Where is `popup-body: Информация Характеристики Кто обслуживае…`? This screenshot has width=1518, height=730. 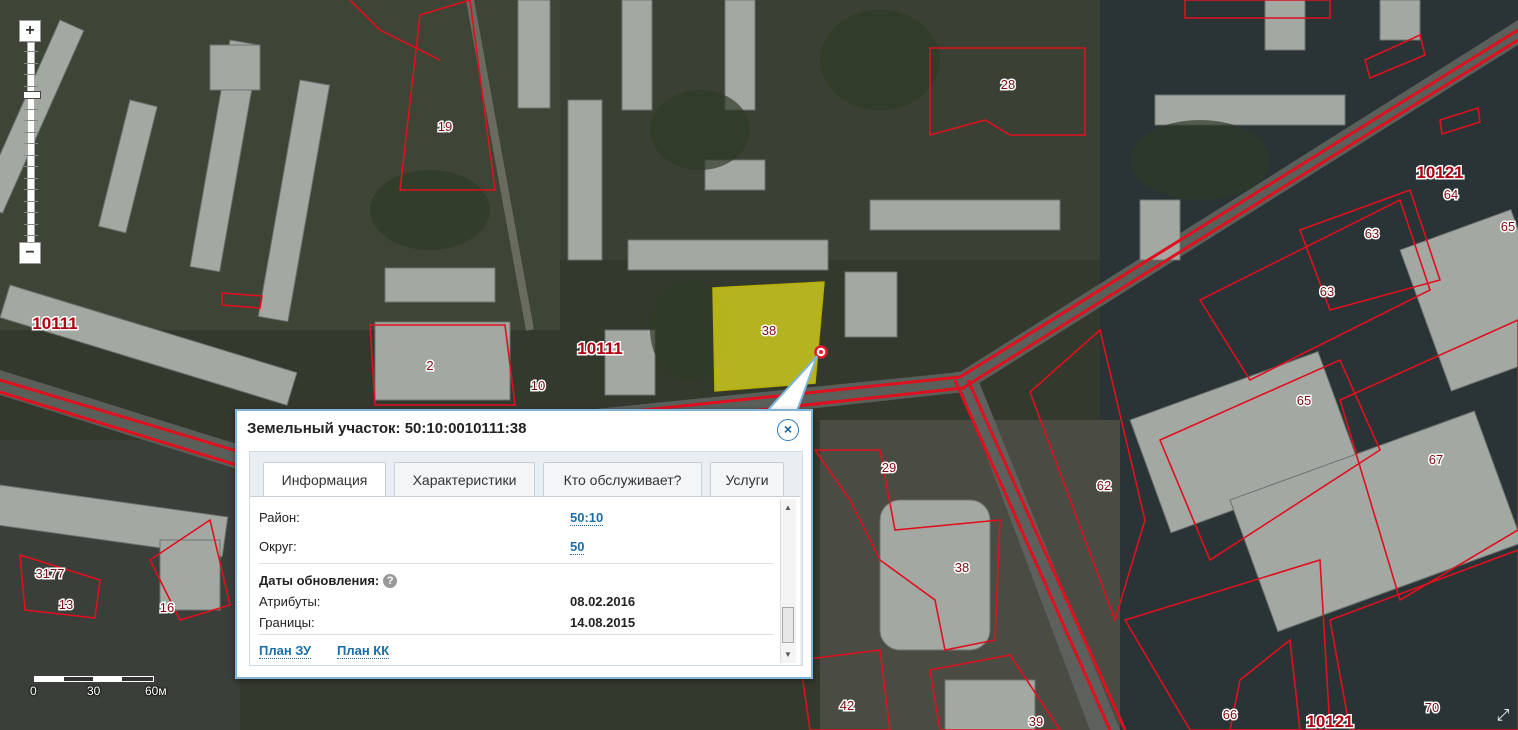
popup-body: Информация Характеристики Кто обслуживае… is located at coordinates (526, 558).